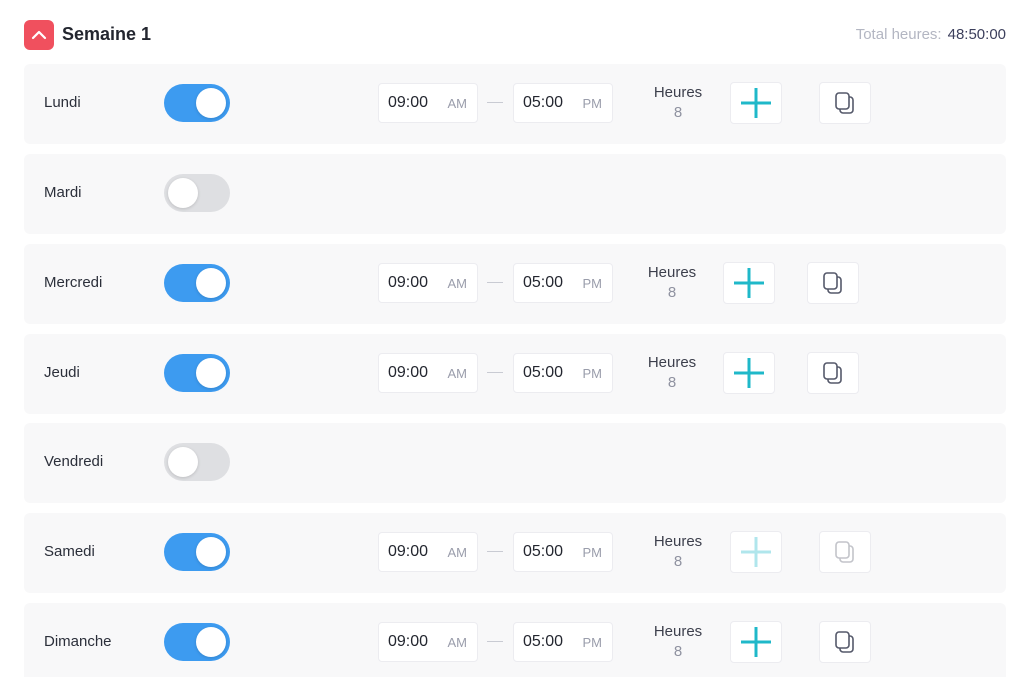  I want to click on day-name: Dimanche, so click(78, 641).